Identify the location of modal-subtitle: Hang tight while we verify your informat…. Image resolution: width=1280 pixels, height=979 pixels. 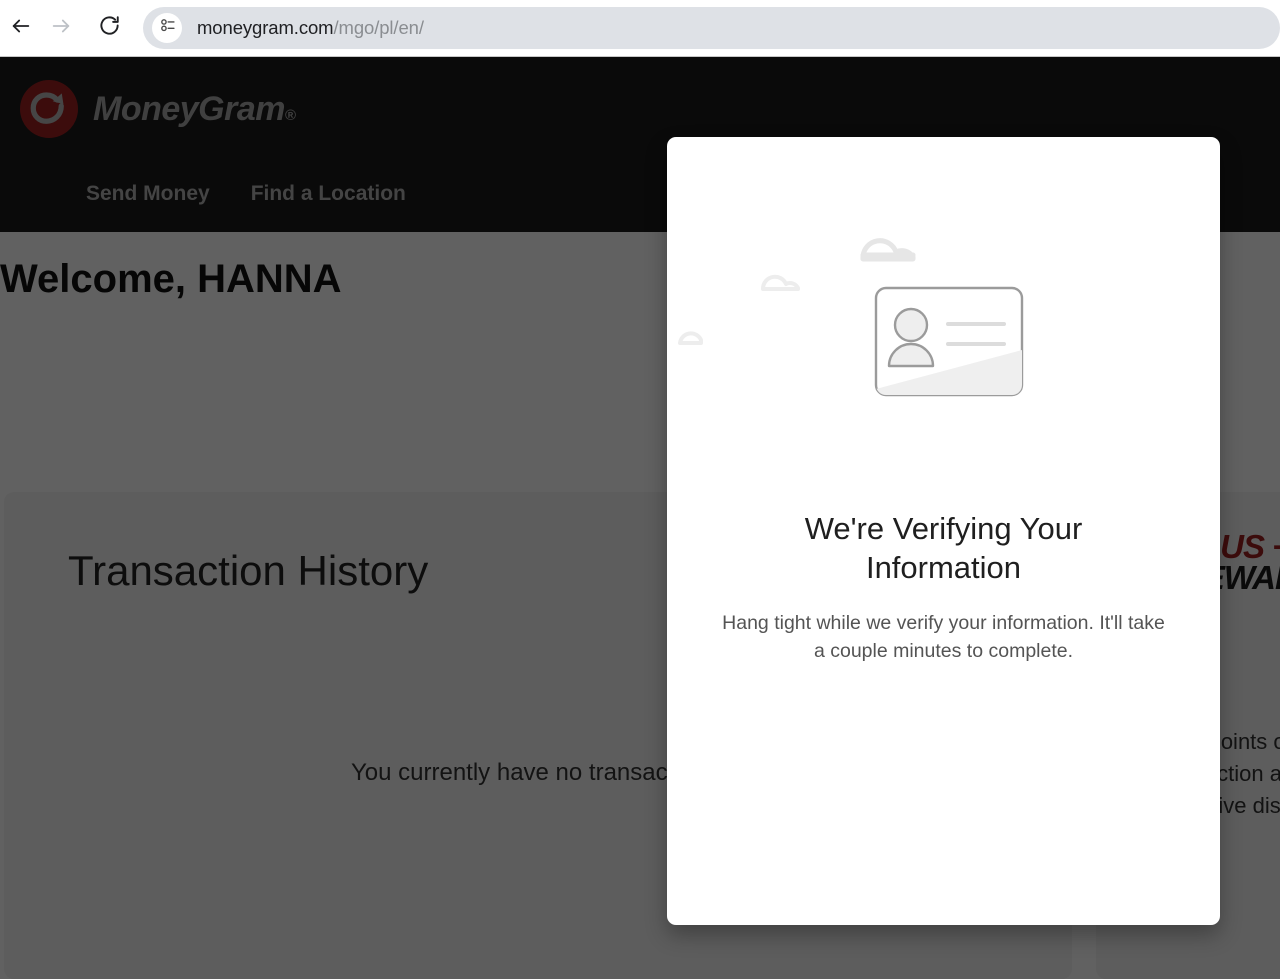
(943, 637).